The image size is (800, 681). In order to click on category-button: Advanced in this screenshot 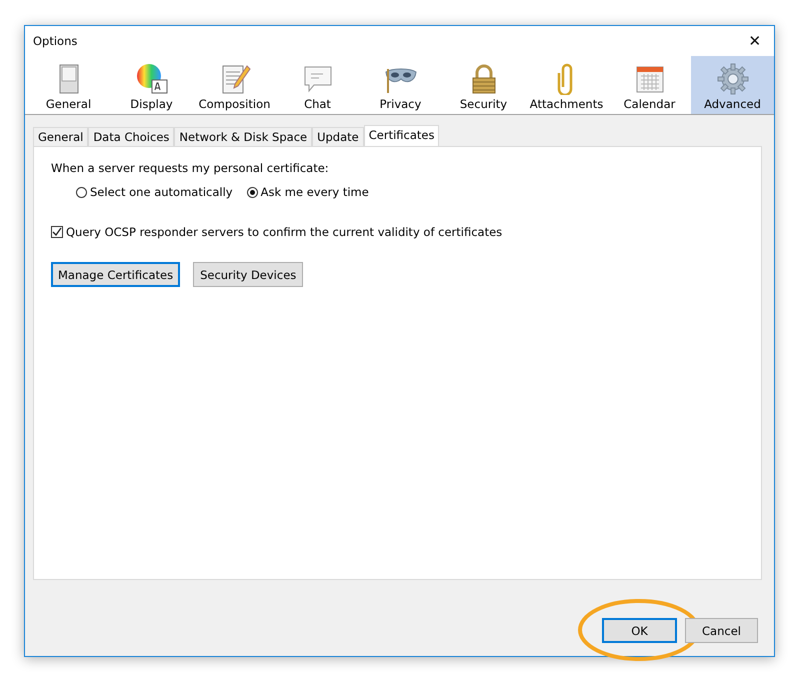, I will do `click(732, 85)`.